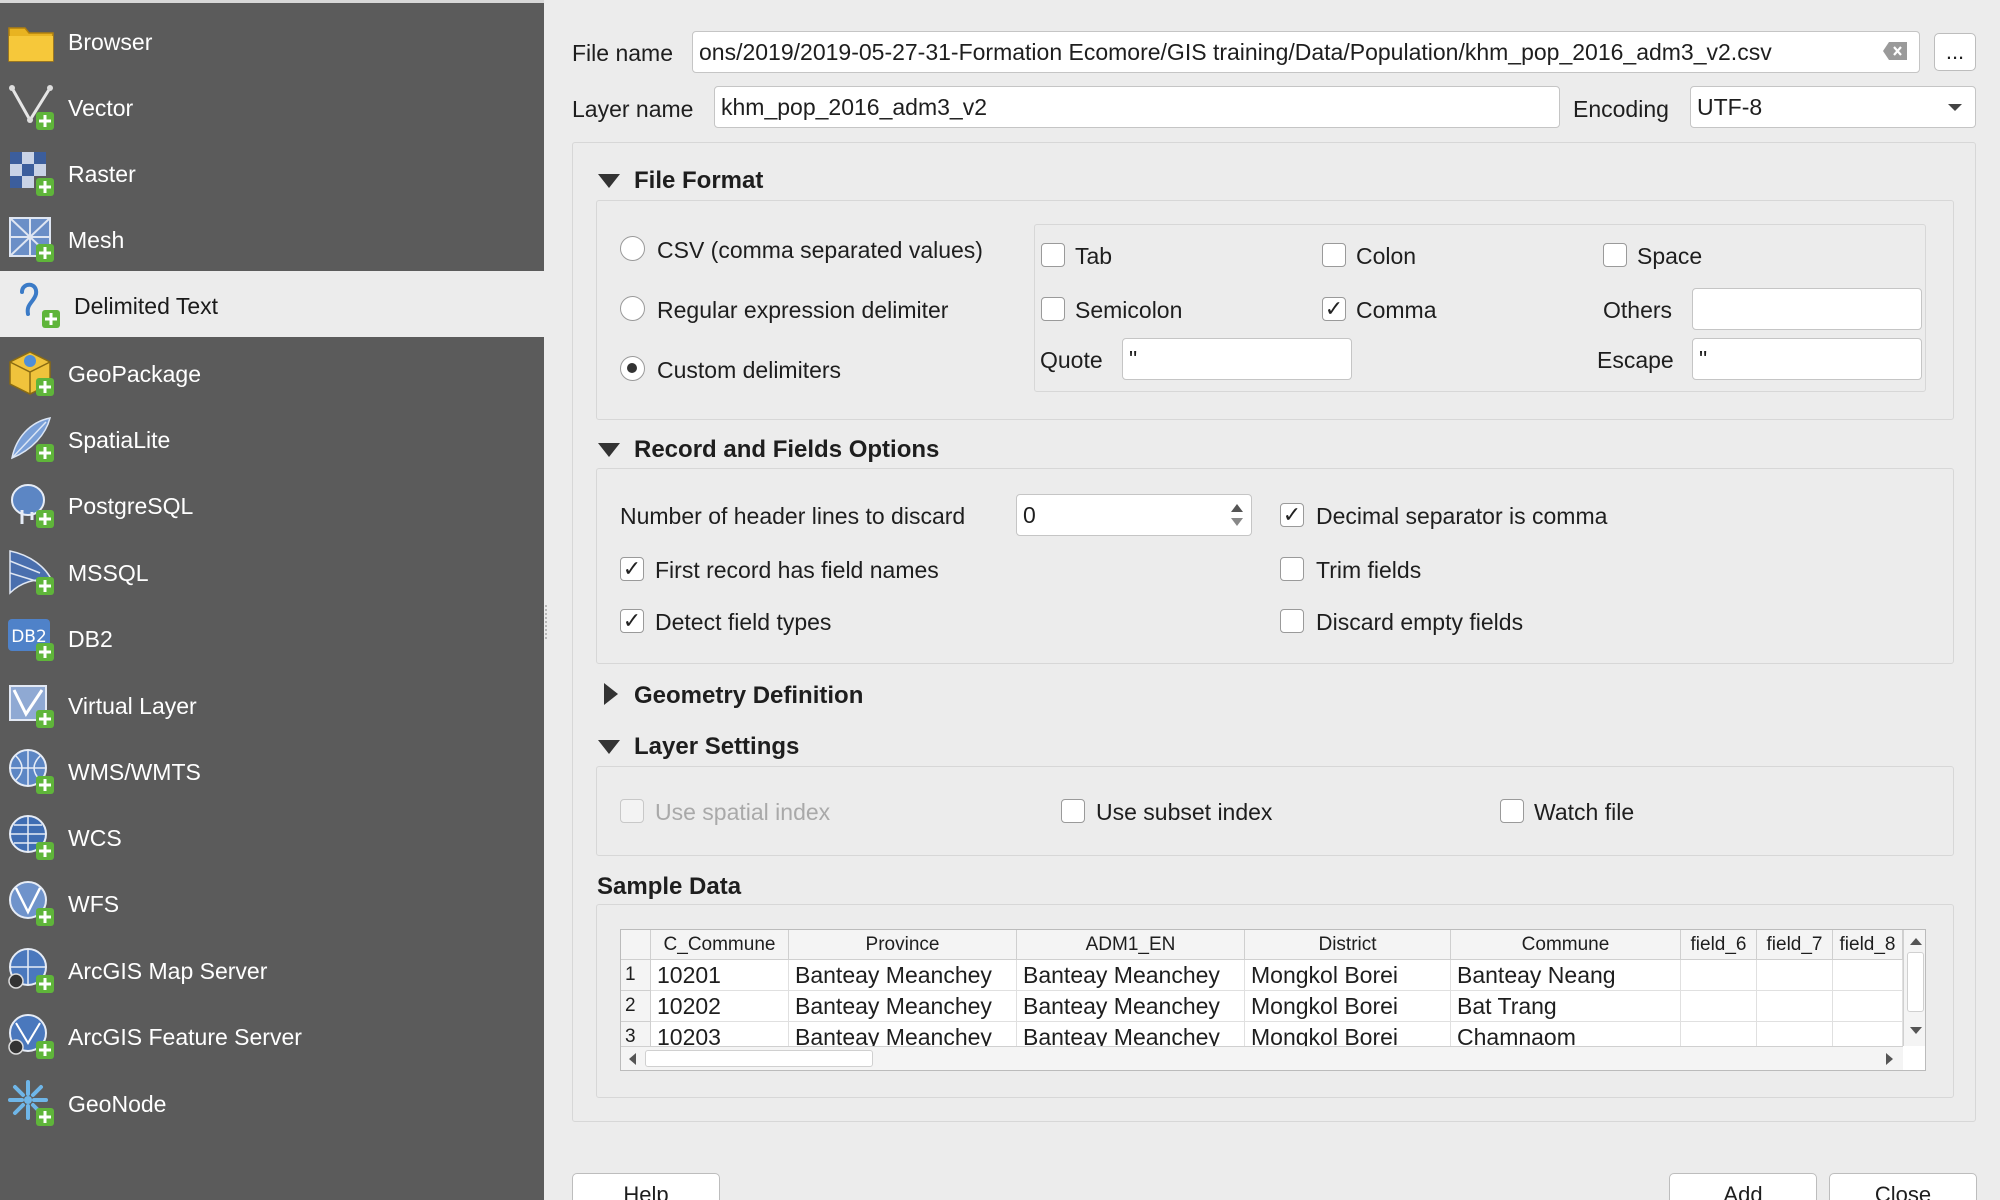  I want to click on sidebar-item-wms: WMS/WMTS, so click(272, 770).